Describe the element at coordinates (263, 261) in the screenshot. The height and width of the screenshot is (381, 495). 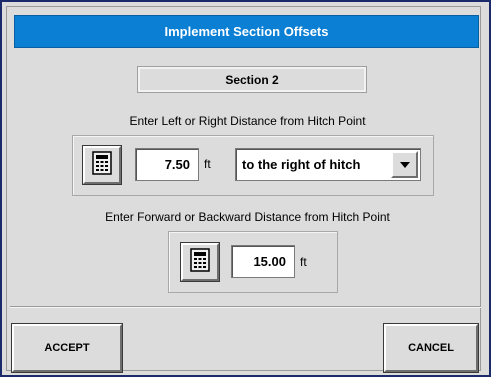
I see `longitudinal-distance-input: 15.00` at that location.